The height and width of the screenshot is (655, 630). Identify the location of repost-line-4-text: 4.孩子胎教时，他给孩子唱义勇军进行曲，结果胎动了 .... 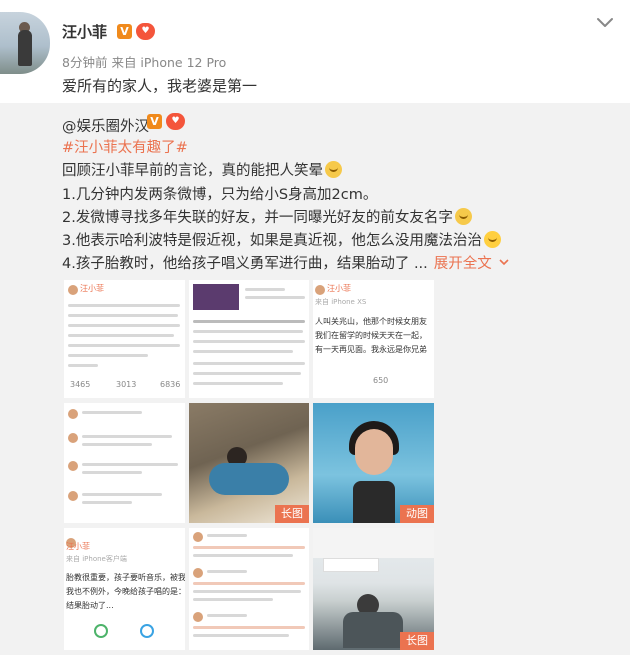
(245, 264).